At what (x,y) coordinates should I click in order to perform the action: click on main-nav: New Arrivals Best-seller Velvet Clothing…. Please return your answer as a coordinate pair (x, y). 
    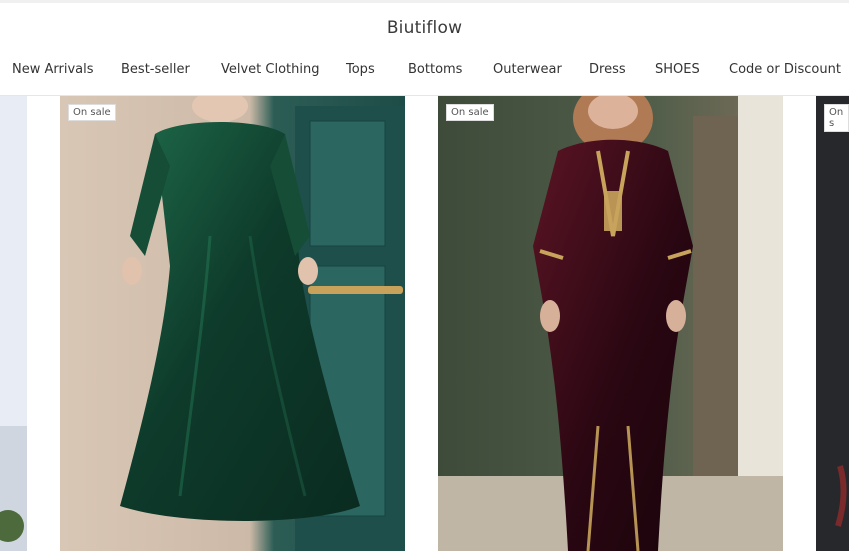
    Looking at the image, I should click on (424, 72).